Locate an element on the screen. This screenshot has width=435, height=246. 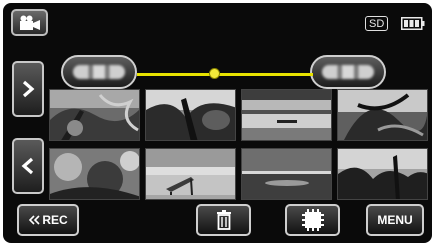
video-camera-icon is located at coordinates (29, 22).